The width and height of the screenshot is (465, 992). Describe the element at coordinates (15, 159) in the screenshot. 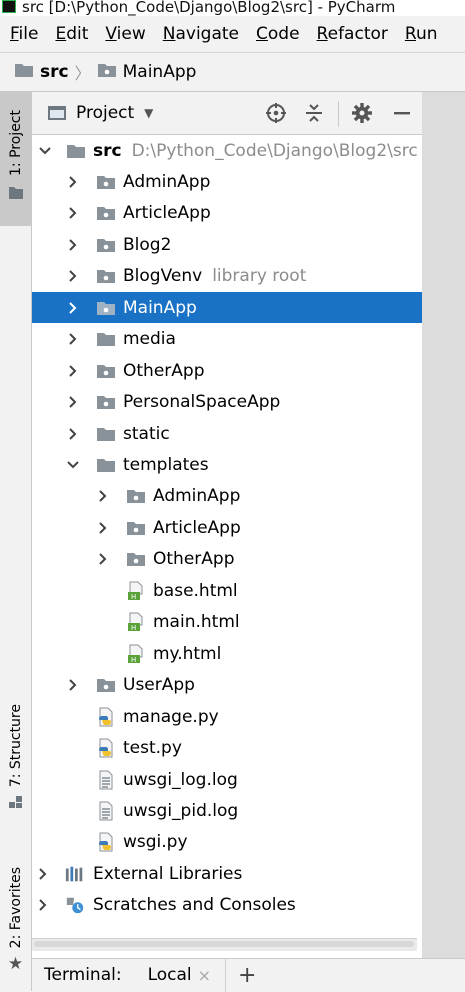

I see `tab-project: 1: Project` at that location.